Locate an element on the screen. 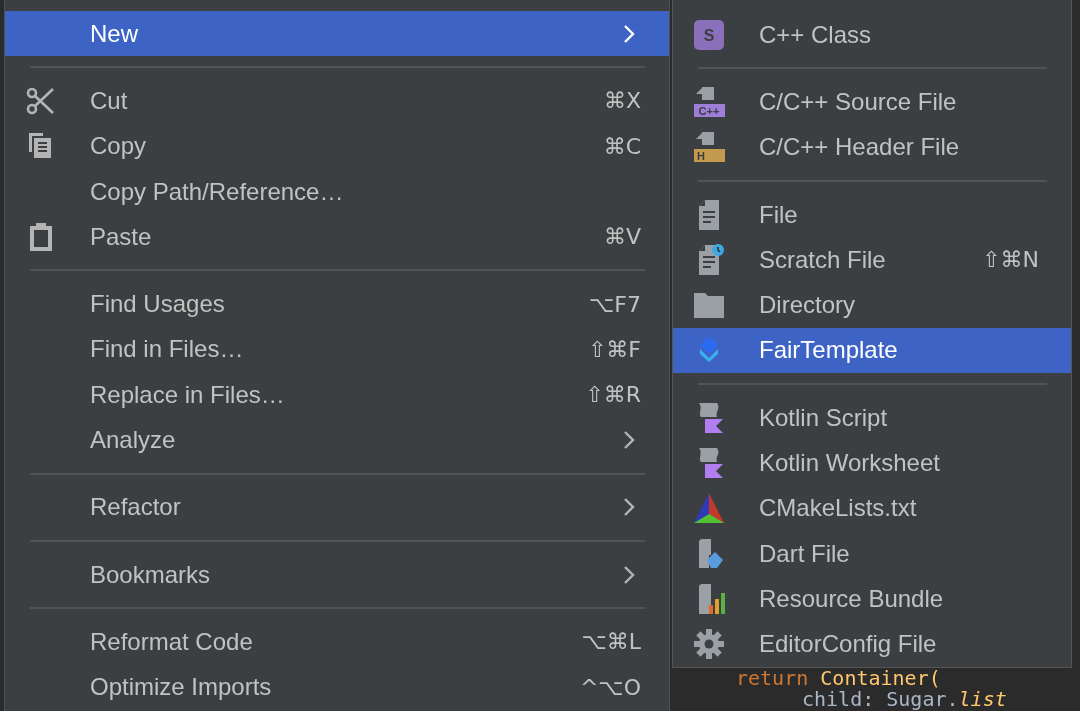 The image size is (1080, 711). menu-item-label: CMakeLists.txt is located at coordinates (838, 508).